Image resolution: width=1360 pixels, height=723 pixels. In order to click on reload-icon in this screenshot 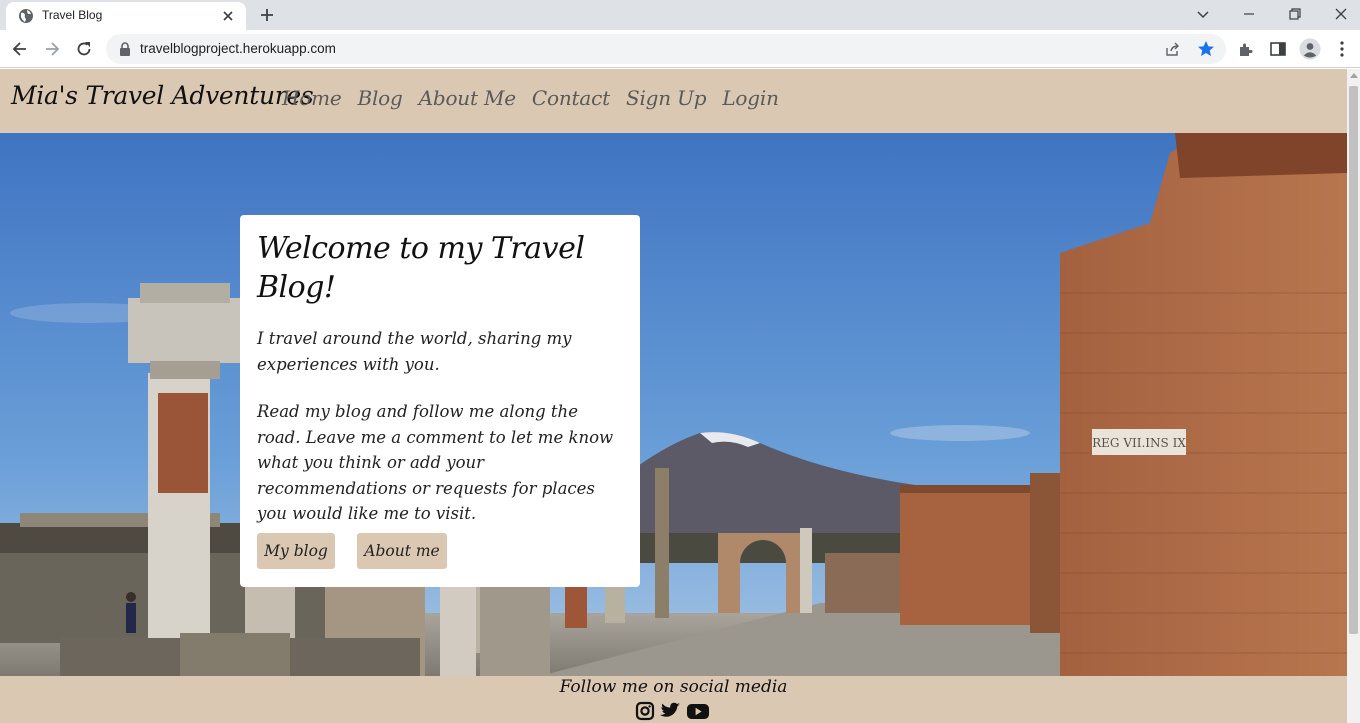, I will do `click(84, 49)`.